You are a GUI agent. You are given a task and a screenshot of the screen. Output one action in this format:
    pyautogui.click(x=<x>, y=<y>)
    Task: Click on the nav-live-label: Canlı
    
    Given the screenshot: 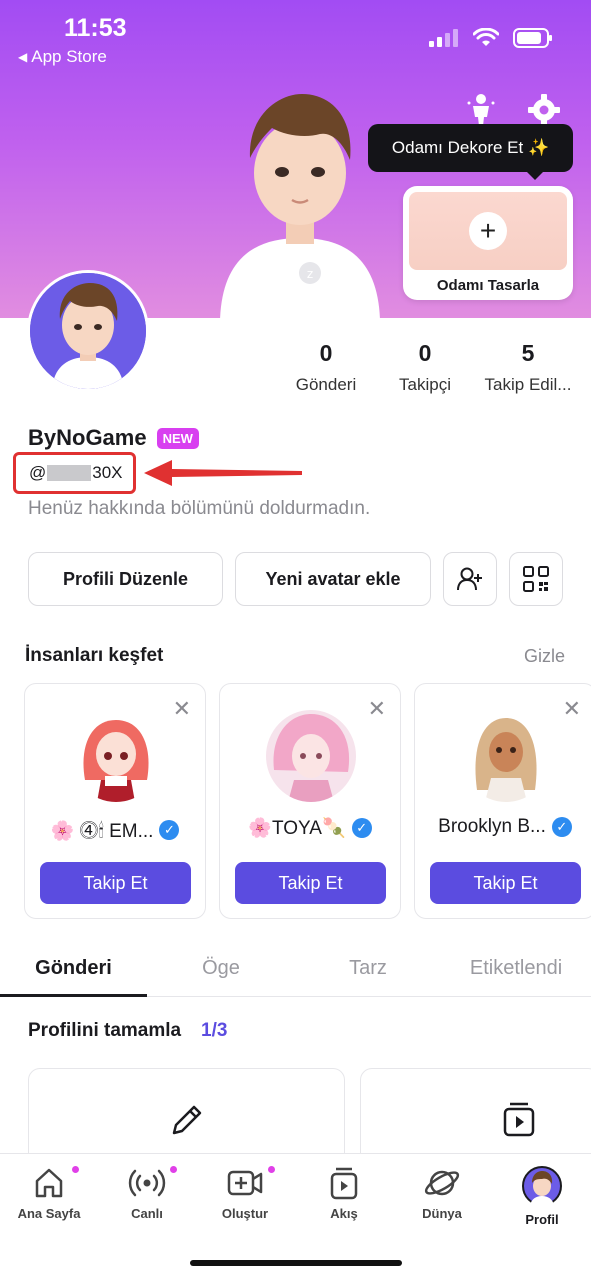 What is the action you would take?
    pyautogui.click(x=147, y=1213)
    